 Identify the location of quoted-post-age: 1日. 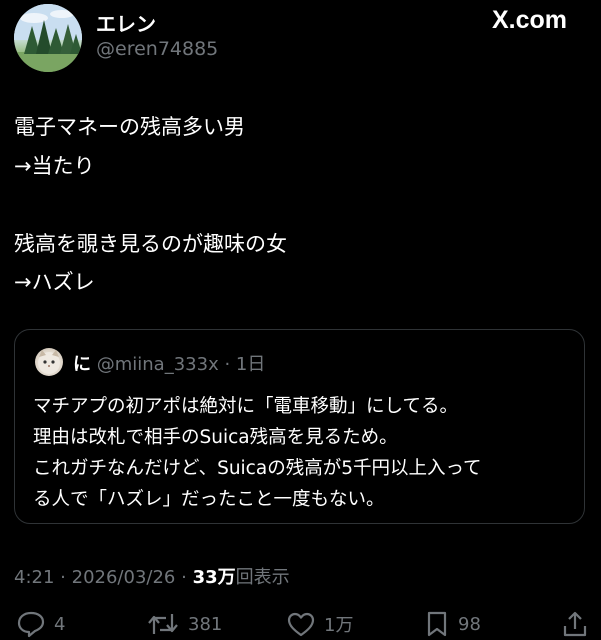
(250, 364).